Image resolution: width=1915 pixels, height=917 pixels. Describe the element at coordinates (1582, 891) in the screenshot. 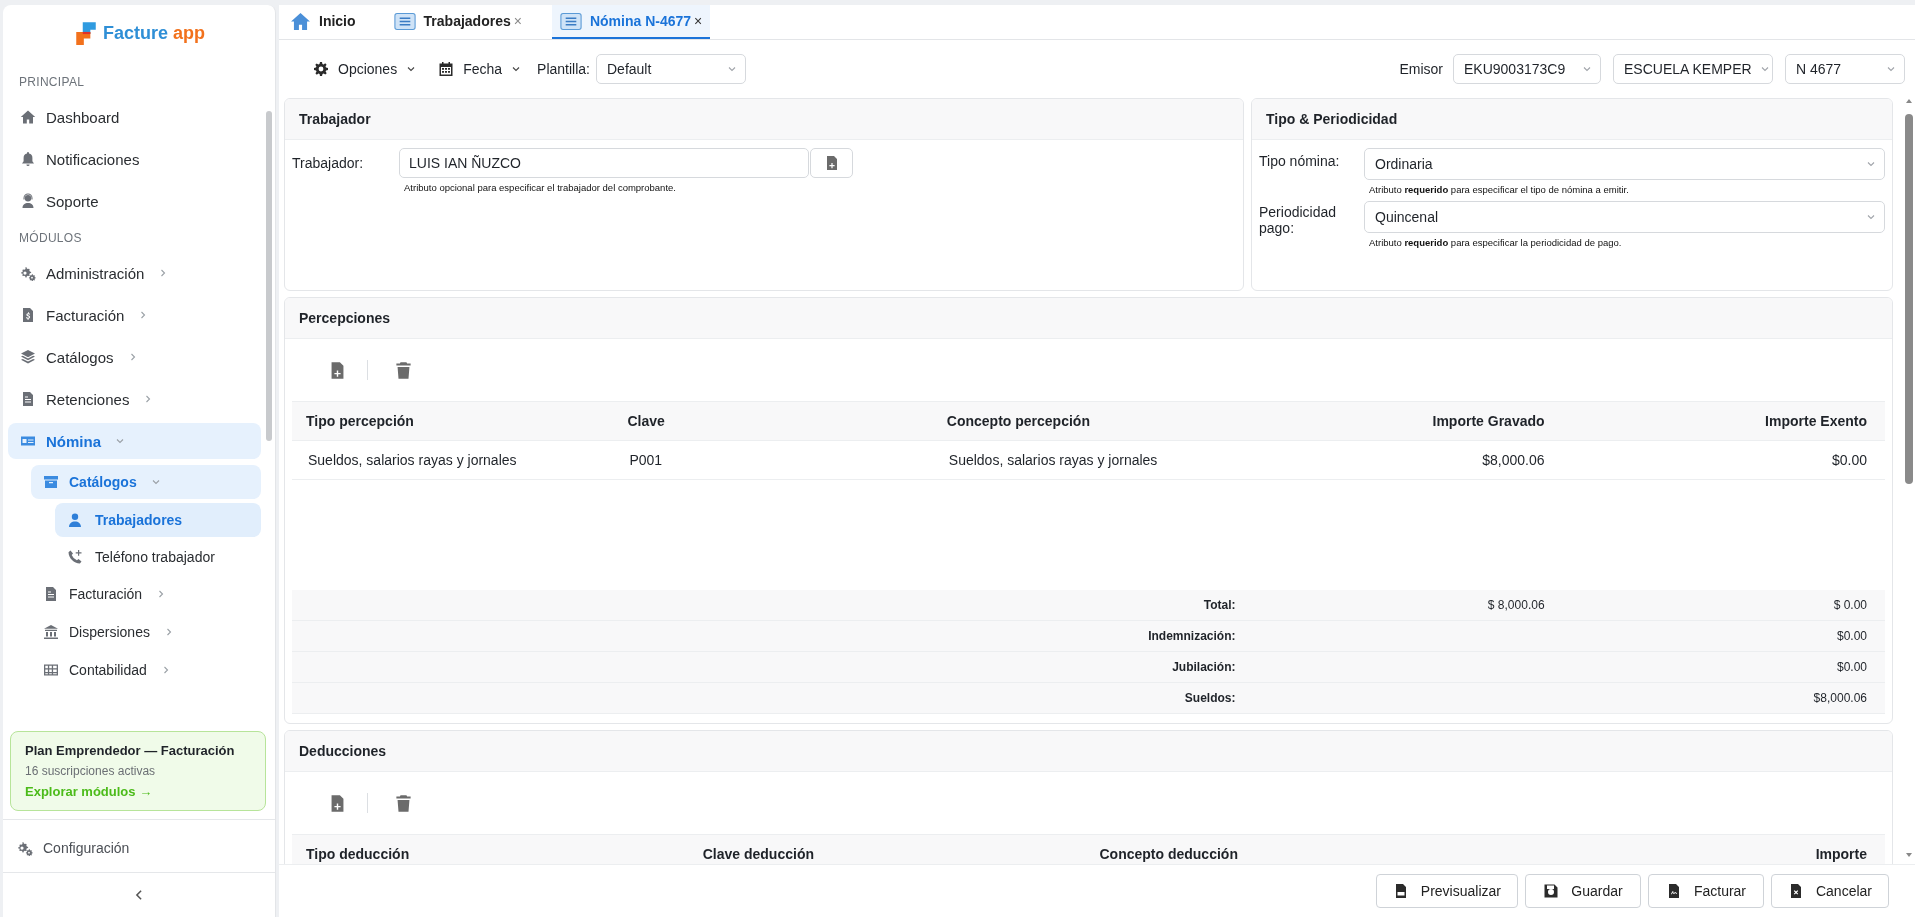

I see `action-button: Guardar` at that location.